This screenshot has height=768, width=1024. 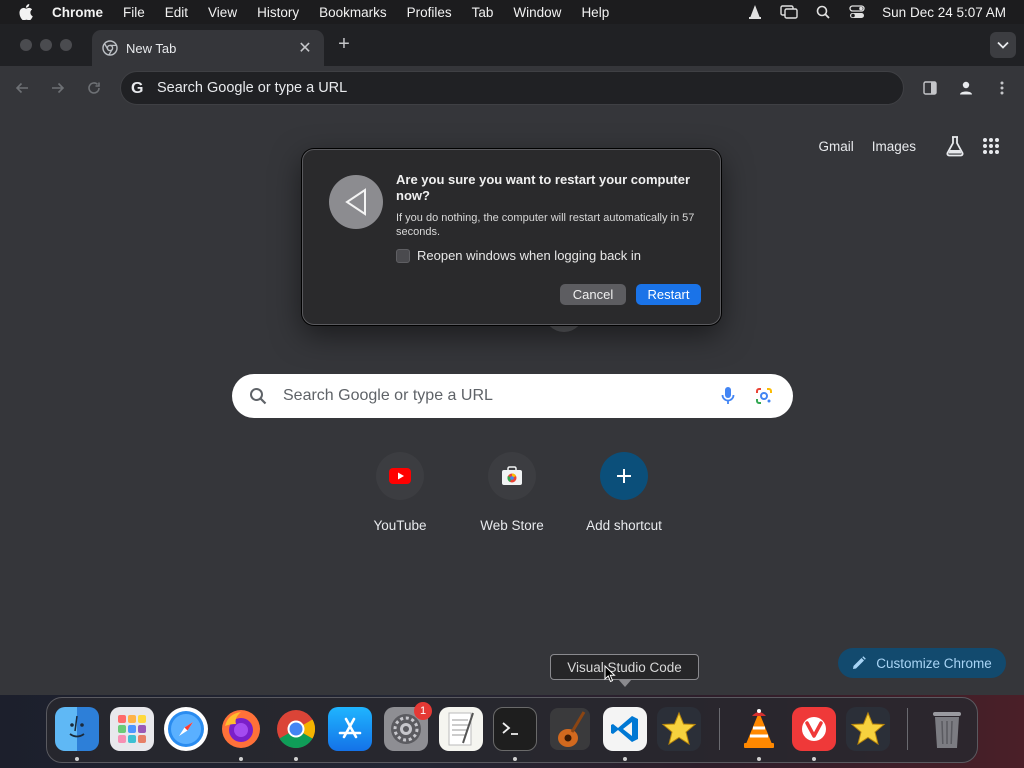 I want to click on menu-bookmarks: Bookmarks, so click(x=353, y=12).